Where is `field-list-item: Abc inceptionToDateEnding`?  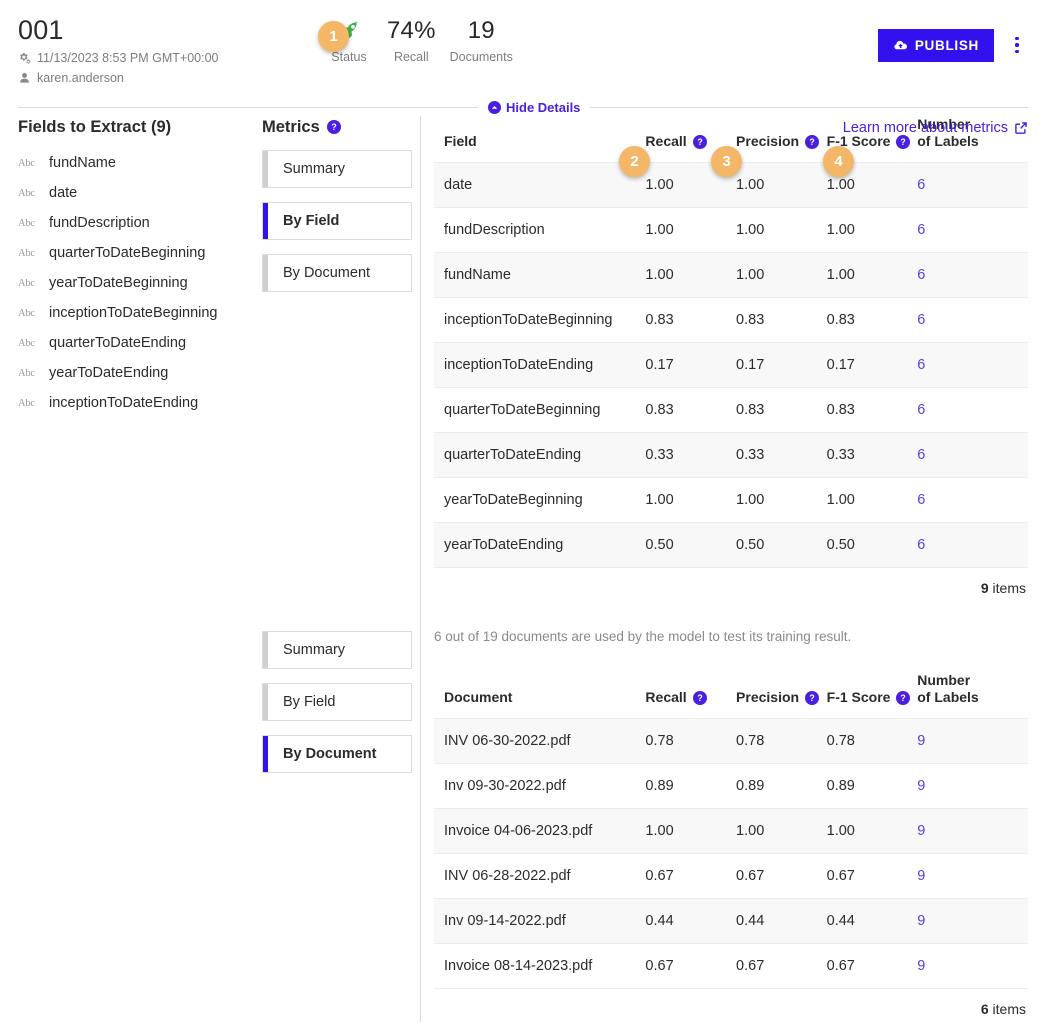
field-list-item: Abc inceptionToDateEnding is located at coordinates (137, 403).